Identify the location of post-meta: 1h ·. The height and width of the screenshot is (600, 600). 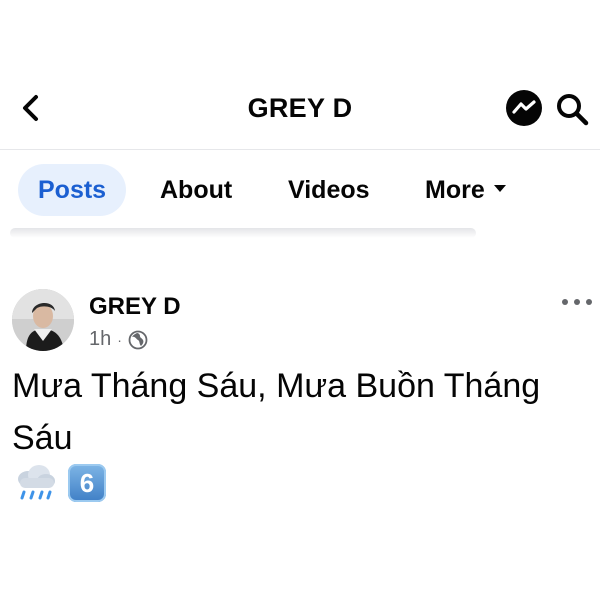
(118, 339).